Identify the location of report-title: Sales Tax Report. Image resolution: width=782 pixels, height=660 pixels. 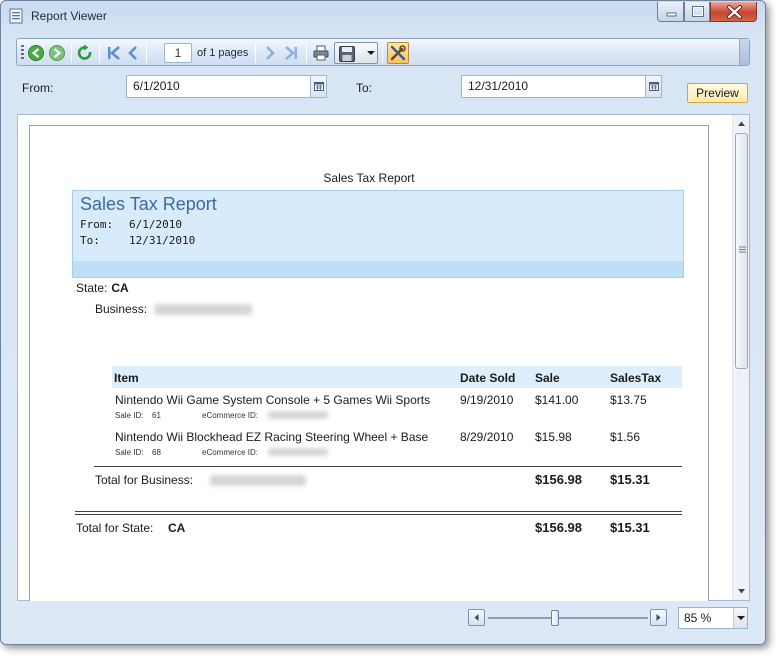
(148, 204).